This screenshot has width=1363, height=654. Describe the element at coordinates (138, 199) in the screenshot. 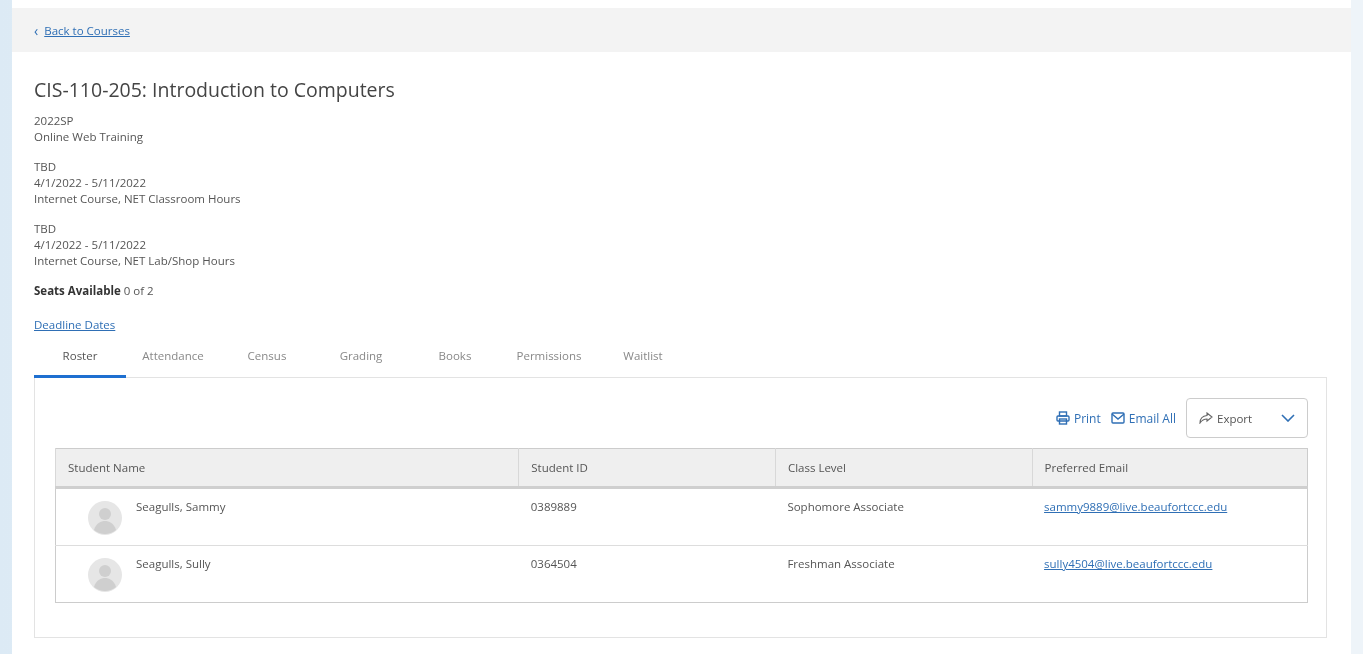

I see `meeting-type: Internet Course, NET Classroom Hours` at that location.